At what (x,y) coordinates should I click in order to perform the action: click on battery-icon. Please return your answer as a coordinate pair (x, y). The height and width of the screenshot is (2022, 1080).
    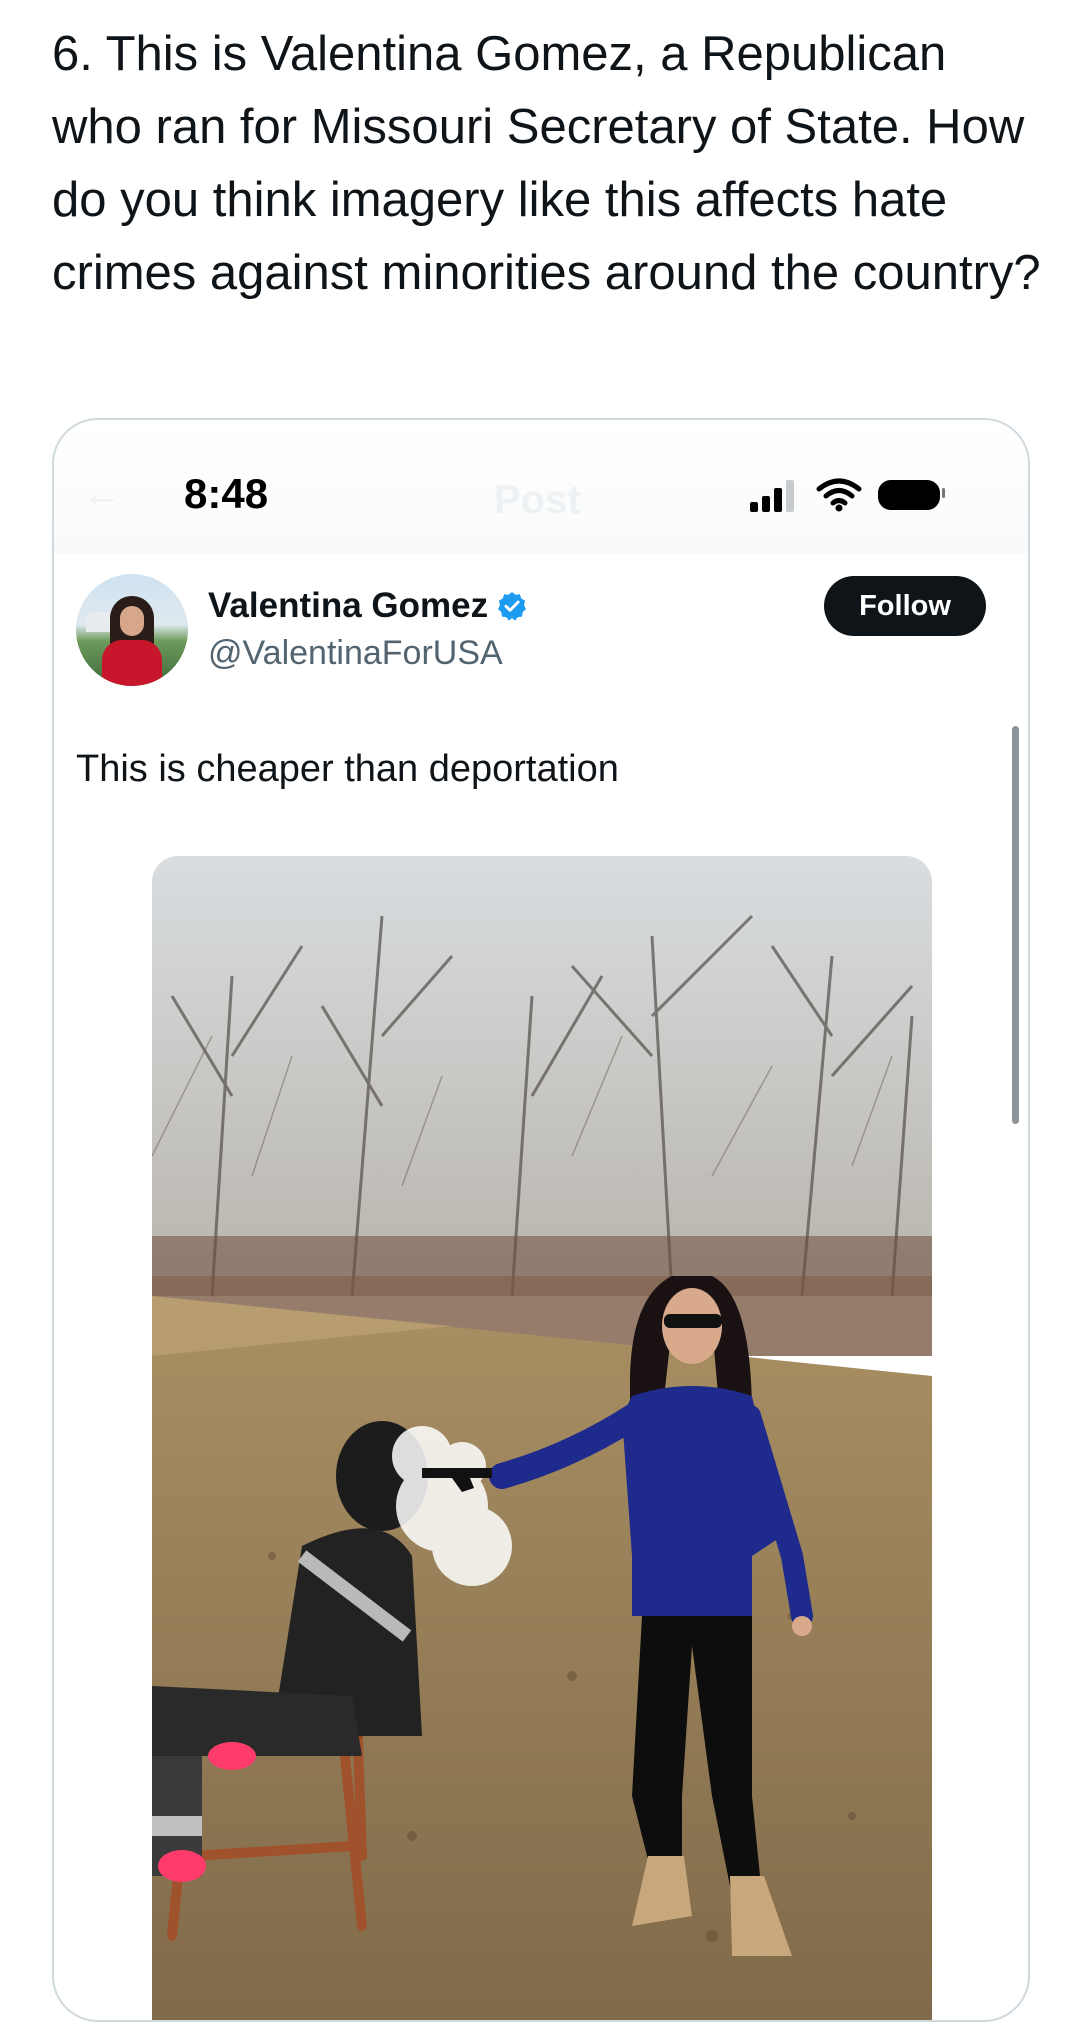
    Looking at the image, I should click on (909, 495).